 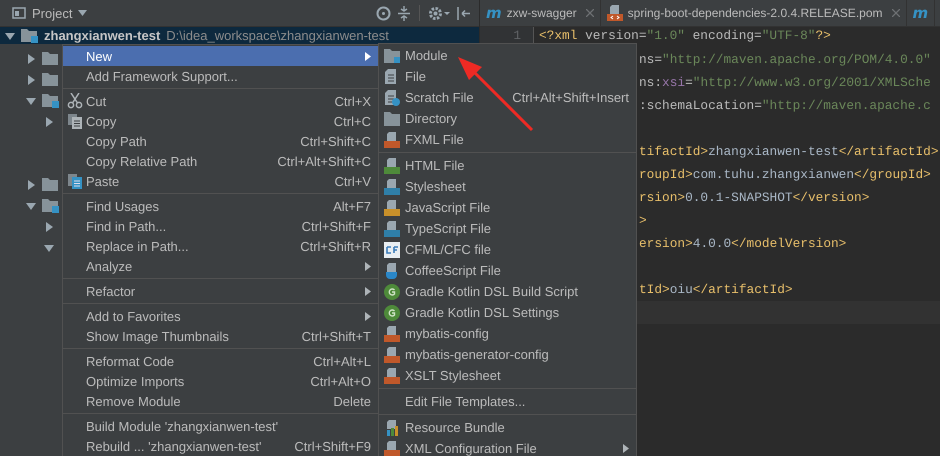 I want to click on code-line: rsion>0.0.1-SNAPSHOT</version>, so click(x=754, y=198).